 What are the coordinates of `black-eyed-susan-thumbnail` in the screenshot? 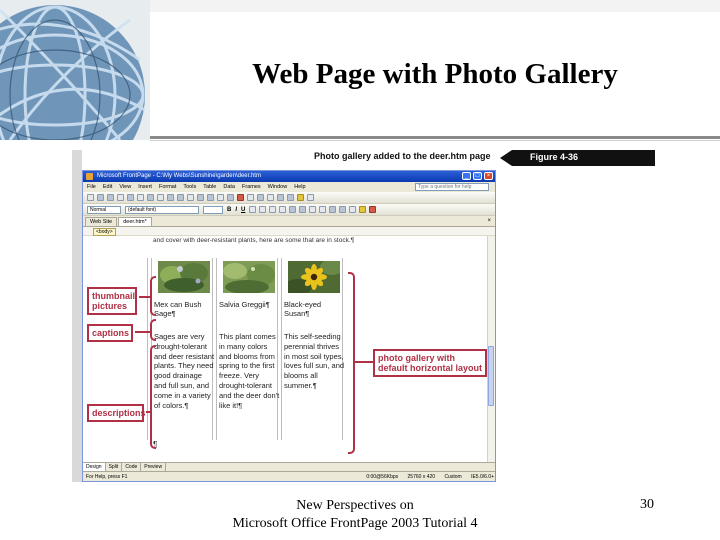 It's located at (314, 277).